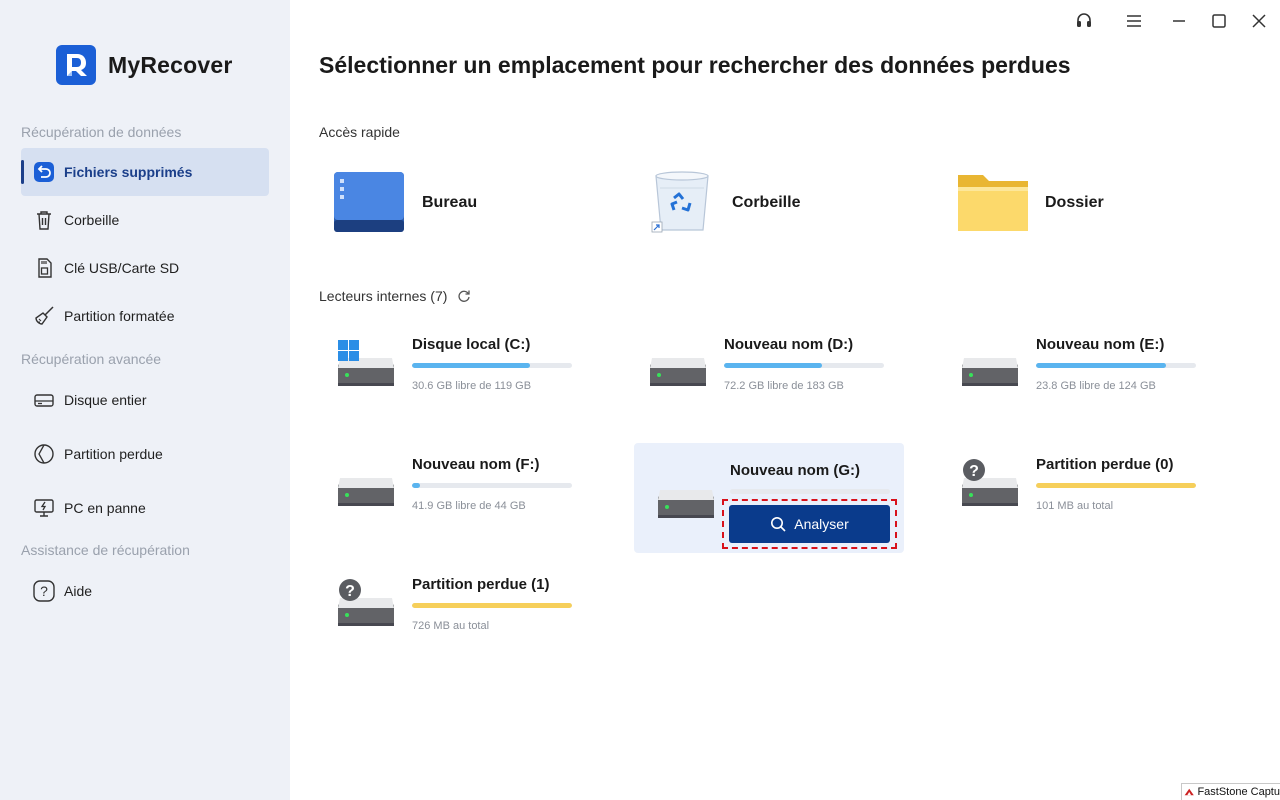 The image size is (1280, 800). Describe the element at coordinates (101, 132) in the screenshot. I see `section-title-data-recovery: Récupération de données` at that location.